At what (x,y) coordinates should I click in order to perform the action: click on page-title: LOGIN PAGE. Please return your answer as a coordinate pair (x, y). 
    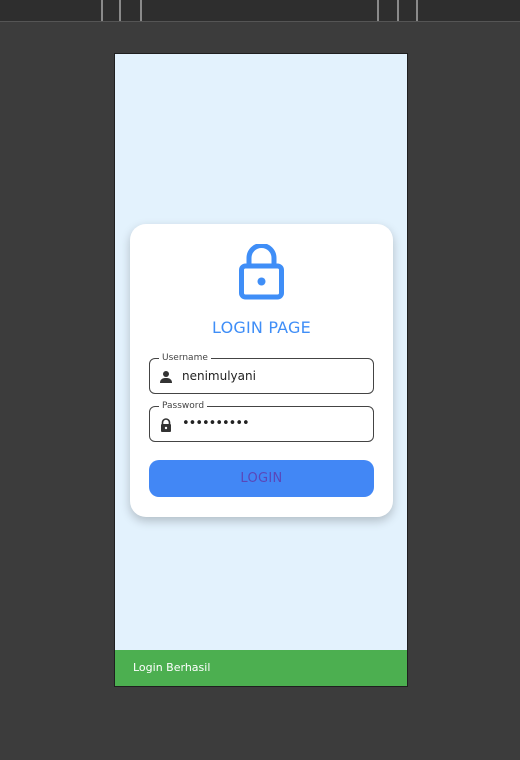
    Looking at the image, I should click on (261, 327).